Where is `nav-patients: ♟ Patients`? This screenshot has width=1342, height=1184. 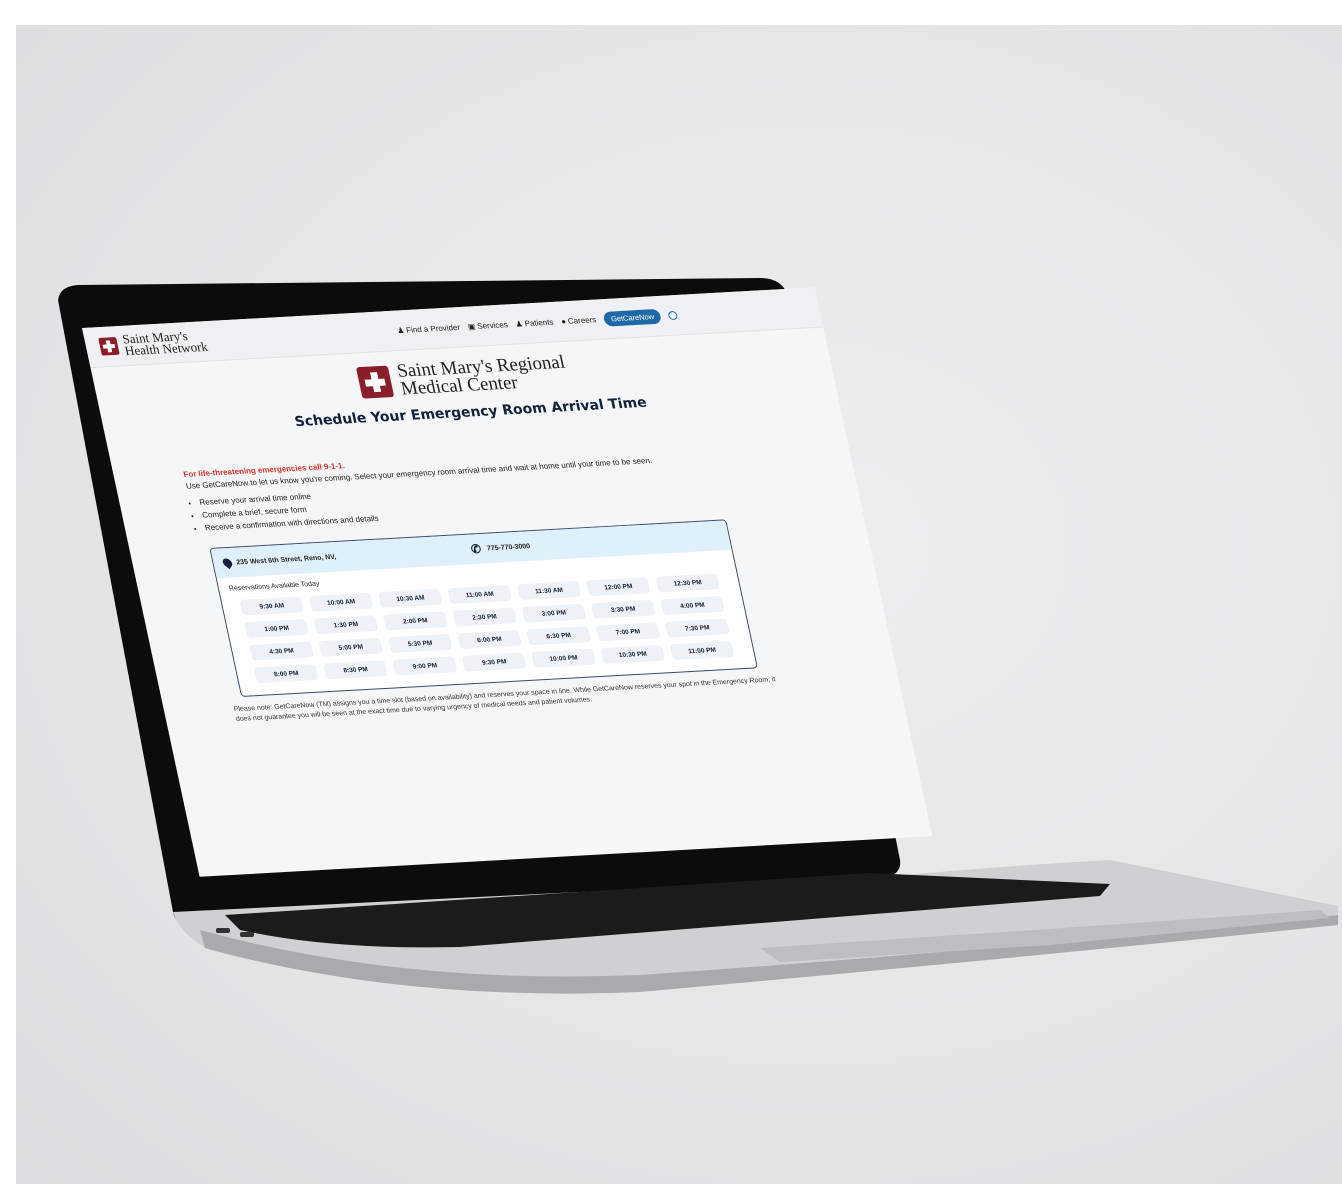 nav-patients: ♟ Patients is located at coordinates (535, 322).